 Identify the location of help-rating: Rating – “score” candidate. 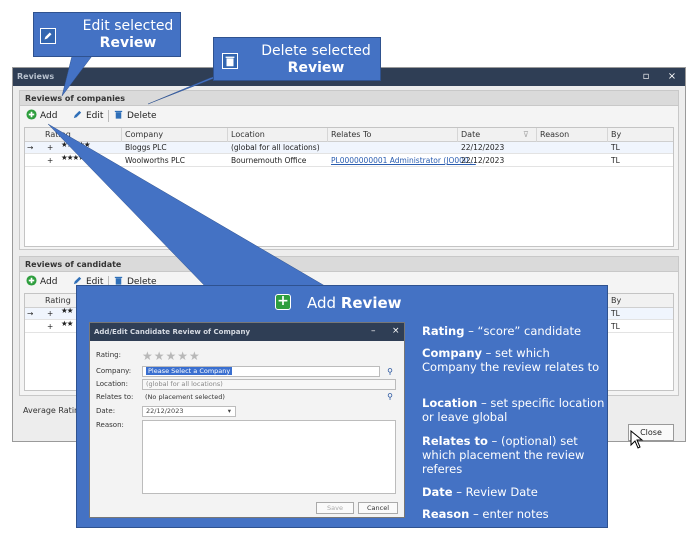
(514, 331).